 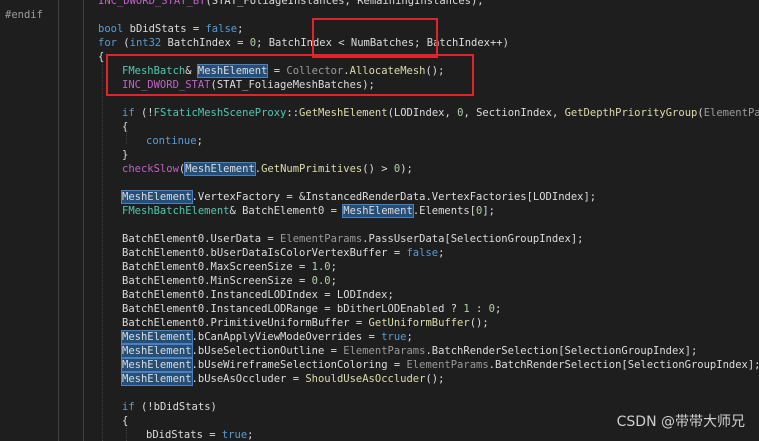 What do you see at coordinates (422, 113) in the screenshot?
I see `code-token: (LODIndex,` at bounding box center [422, 113].